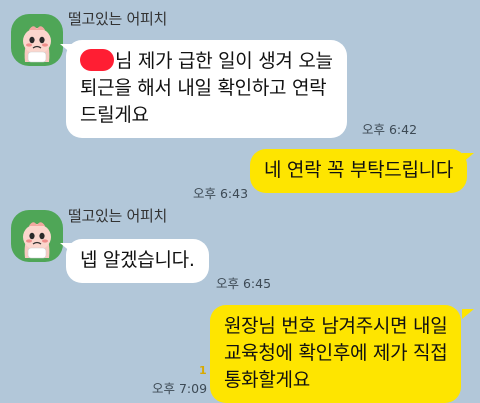  I want to click on message-line: 넵 알겠습니다., so click(137, 260).